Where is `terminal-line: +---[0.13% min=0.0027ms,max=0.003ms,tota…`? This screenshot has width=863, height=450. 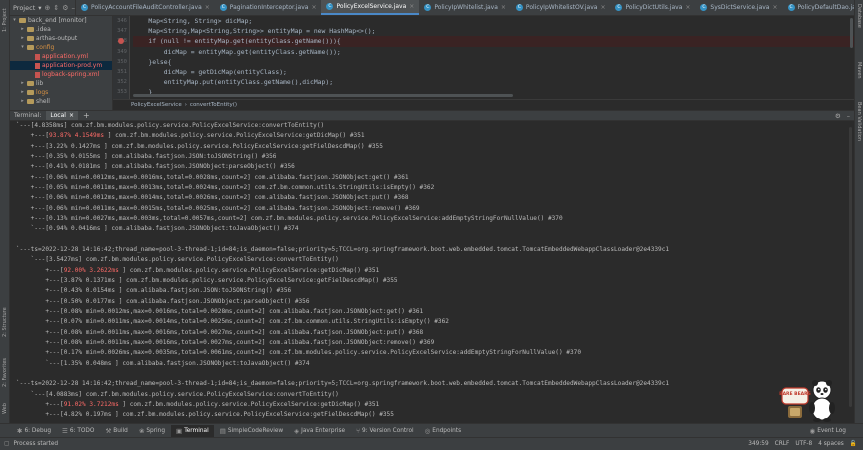 terminal-line: +---[0.13% min=0.0027ms,max=0.003ms,tota… is located at coordinates (432, 219).